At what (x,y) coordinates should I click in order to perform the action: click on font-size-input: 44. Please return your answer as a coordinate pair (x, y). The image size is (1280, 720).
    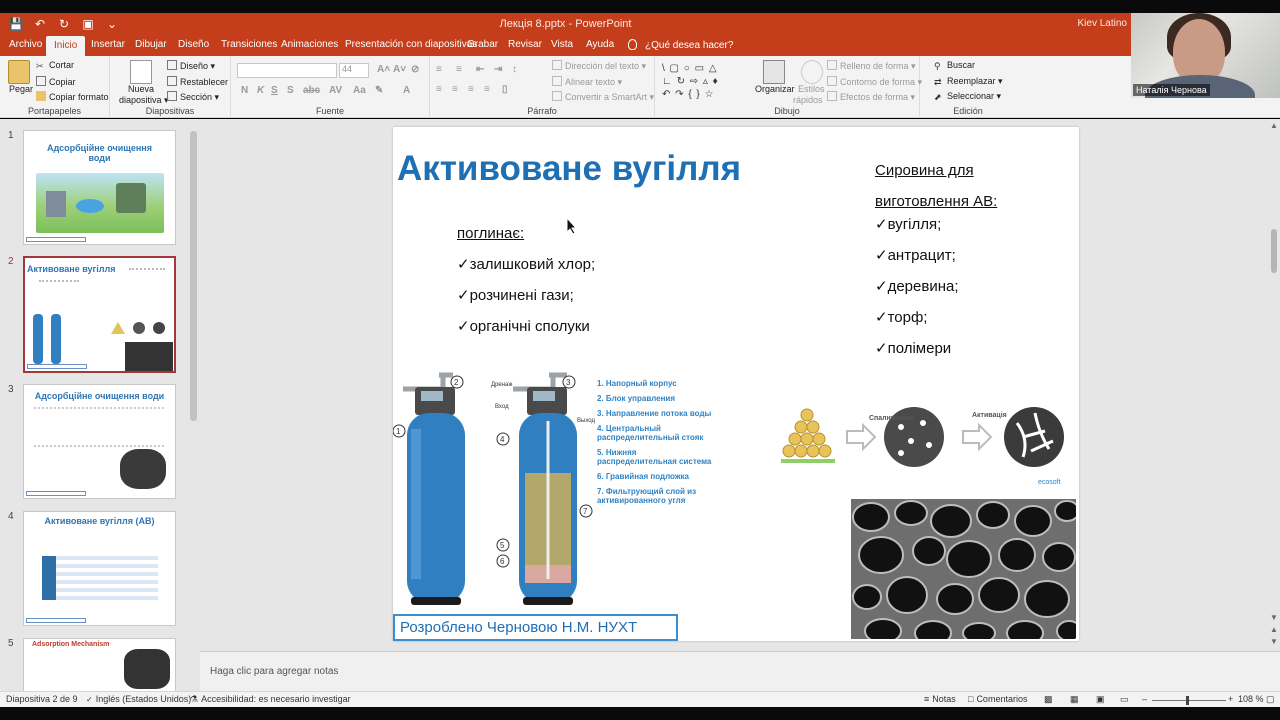
    Looking at the image, I should click on (354, 70).